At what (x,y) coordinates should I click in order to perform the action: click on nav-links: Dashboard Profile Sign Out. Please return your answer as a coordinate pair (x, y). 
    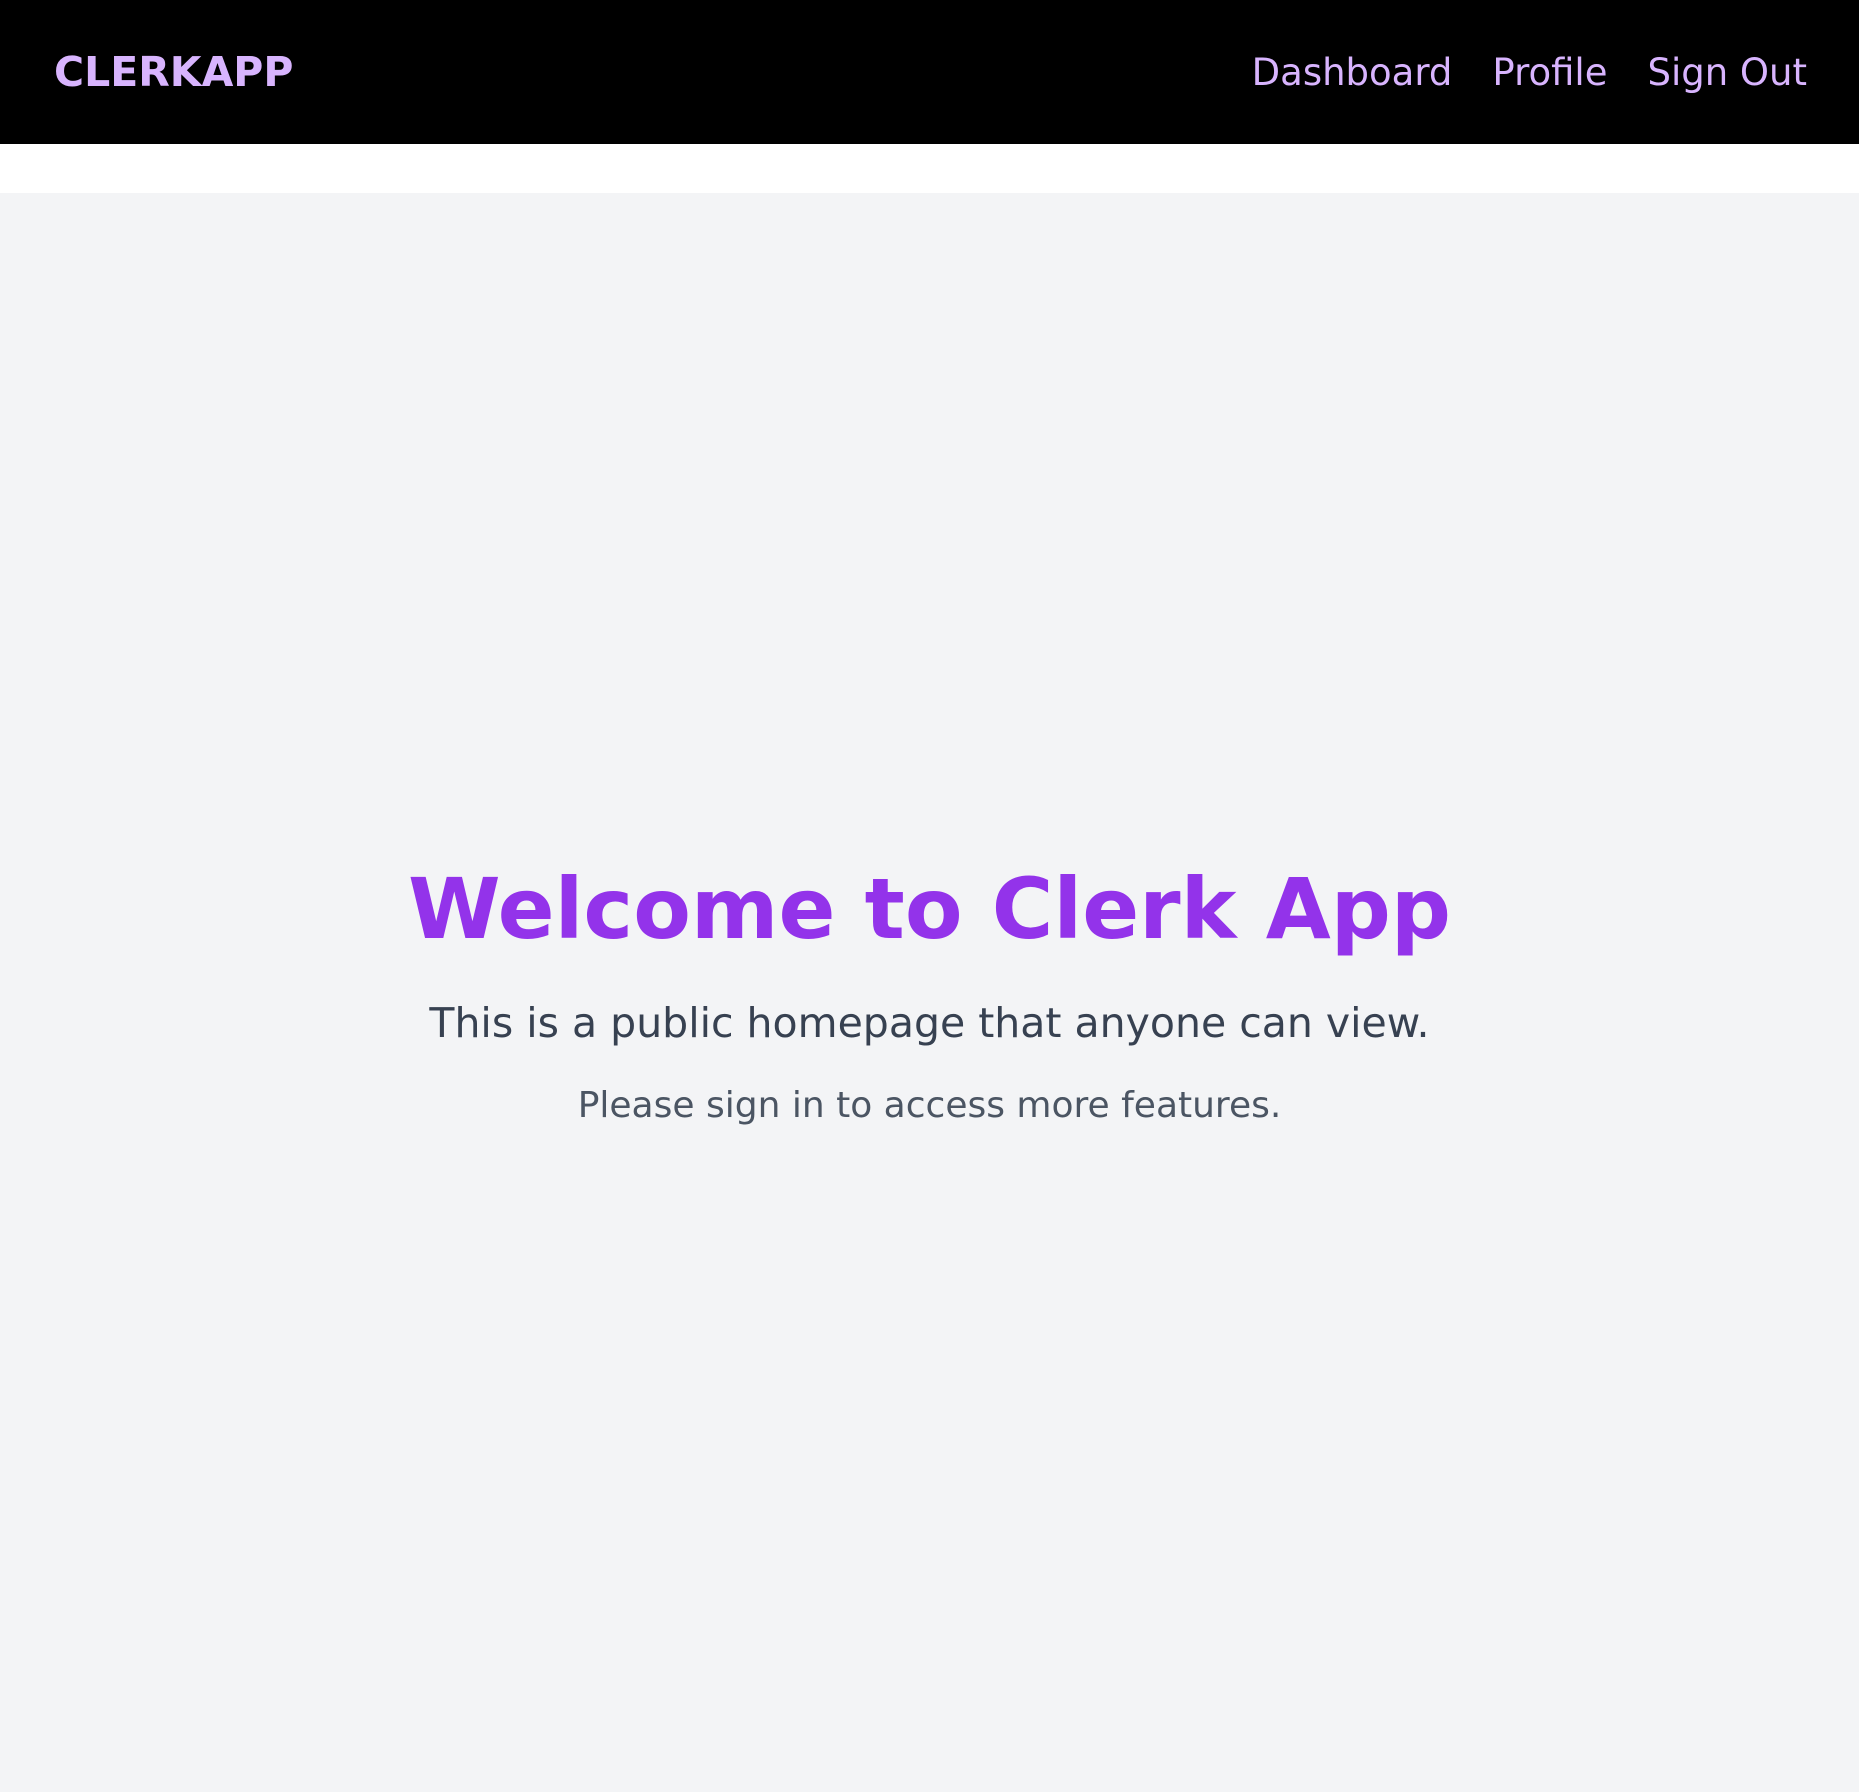
    Looking at the image, I should click on (1529, 72).